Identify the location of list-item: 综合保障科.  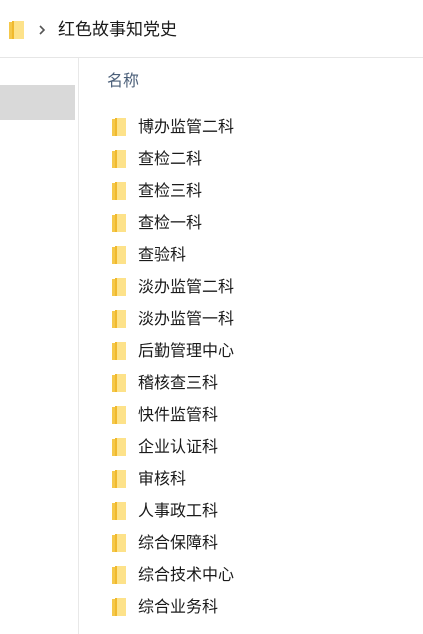
(260, 543).